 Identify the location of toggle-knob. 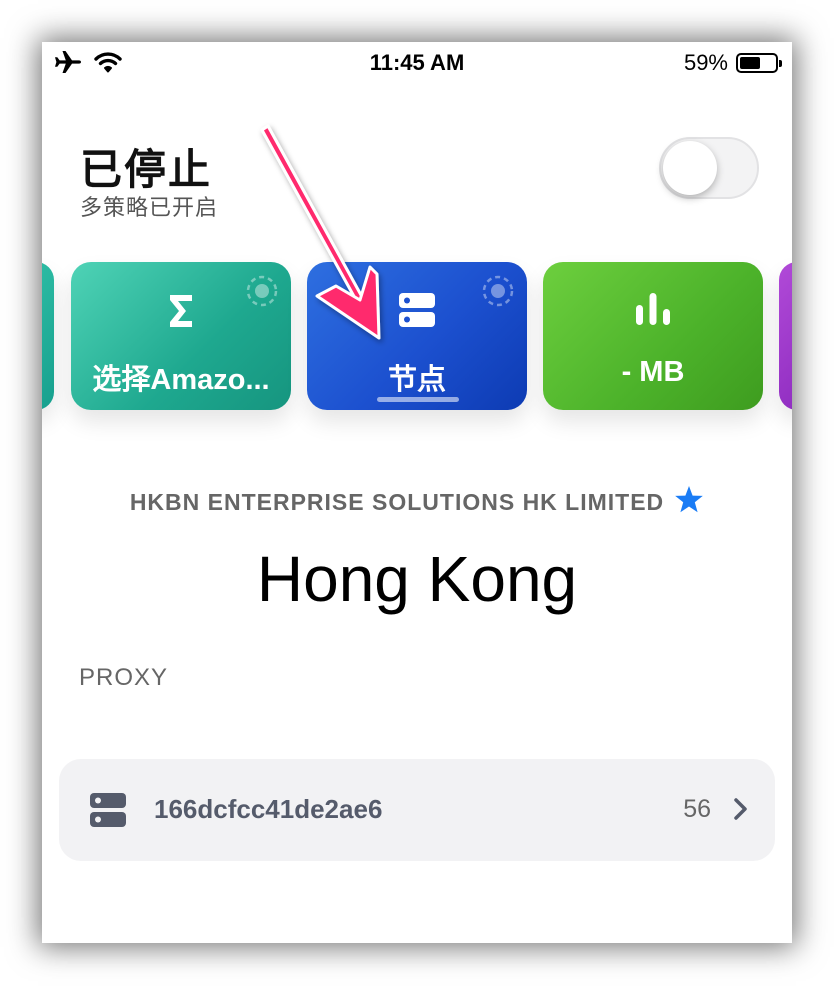
(690, 168).